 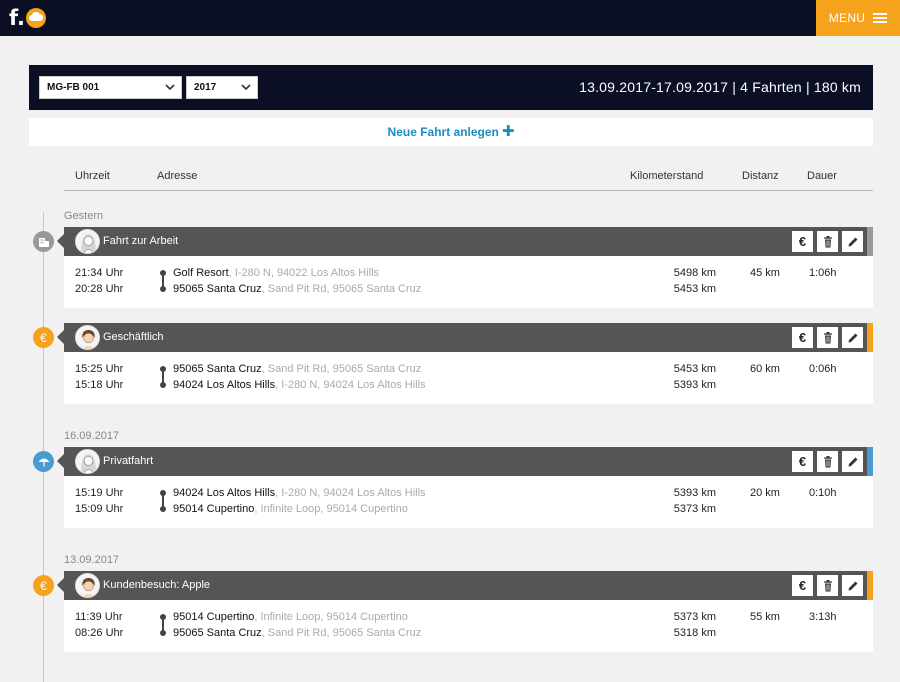 I want to click on trip-header: Privatfahrt €, so click(x=465, y=461).